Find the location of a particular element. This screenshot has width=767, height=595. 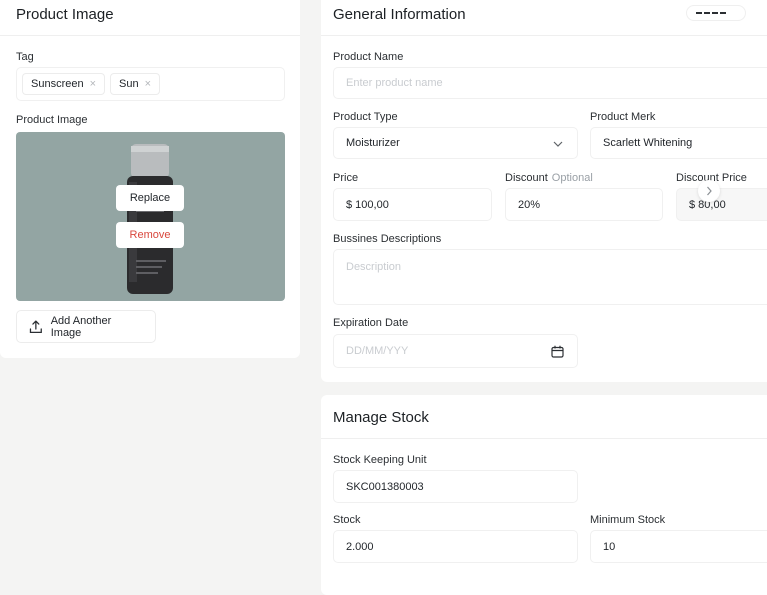

product-image-title: Product Image is located at coordinates (65, 14).